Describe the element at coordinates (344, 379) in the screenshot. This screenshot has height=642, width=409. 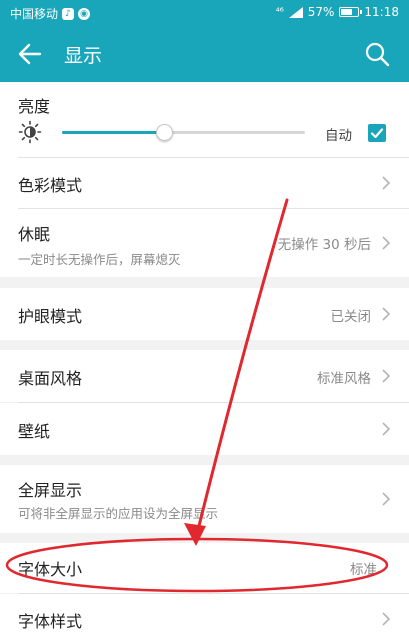
I see `desktop-style-value: 标准风格` at that location.